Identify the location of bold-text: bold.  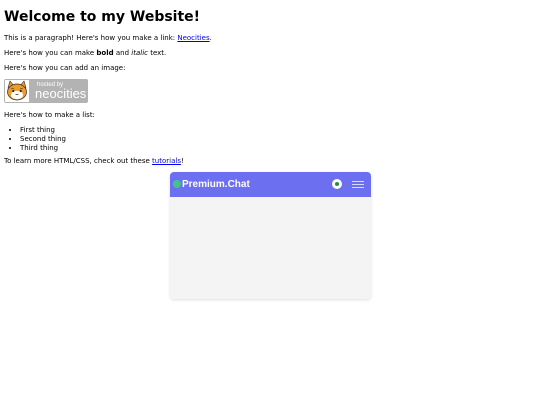
(105, 53).